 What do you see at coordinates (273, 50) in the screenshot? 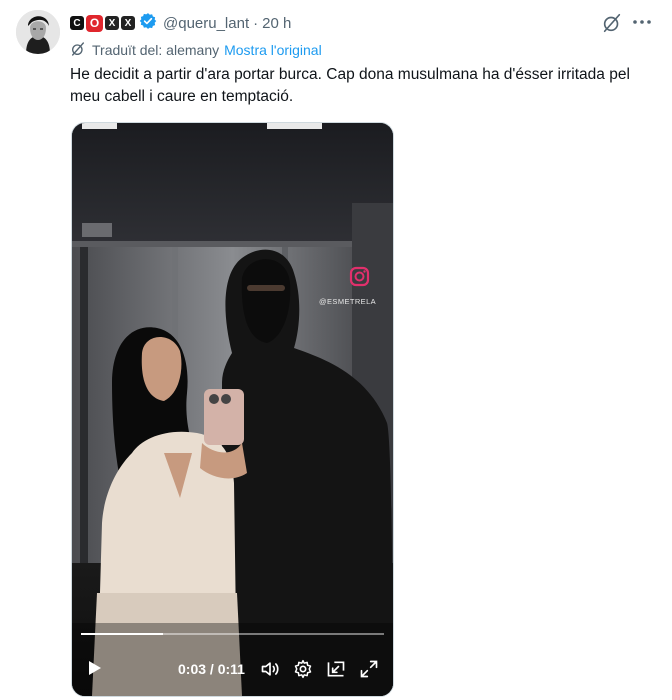
I see `show-original-link: Mostra l'original` at bounding box center [273, 50].